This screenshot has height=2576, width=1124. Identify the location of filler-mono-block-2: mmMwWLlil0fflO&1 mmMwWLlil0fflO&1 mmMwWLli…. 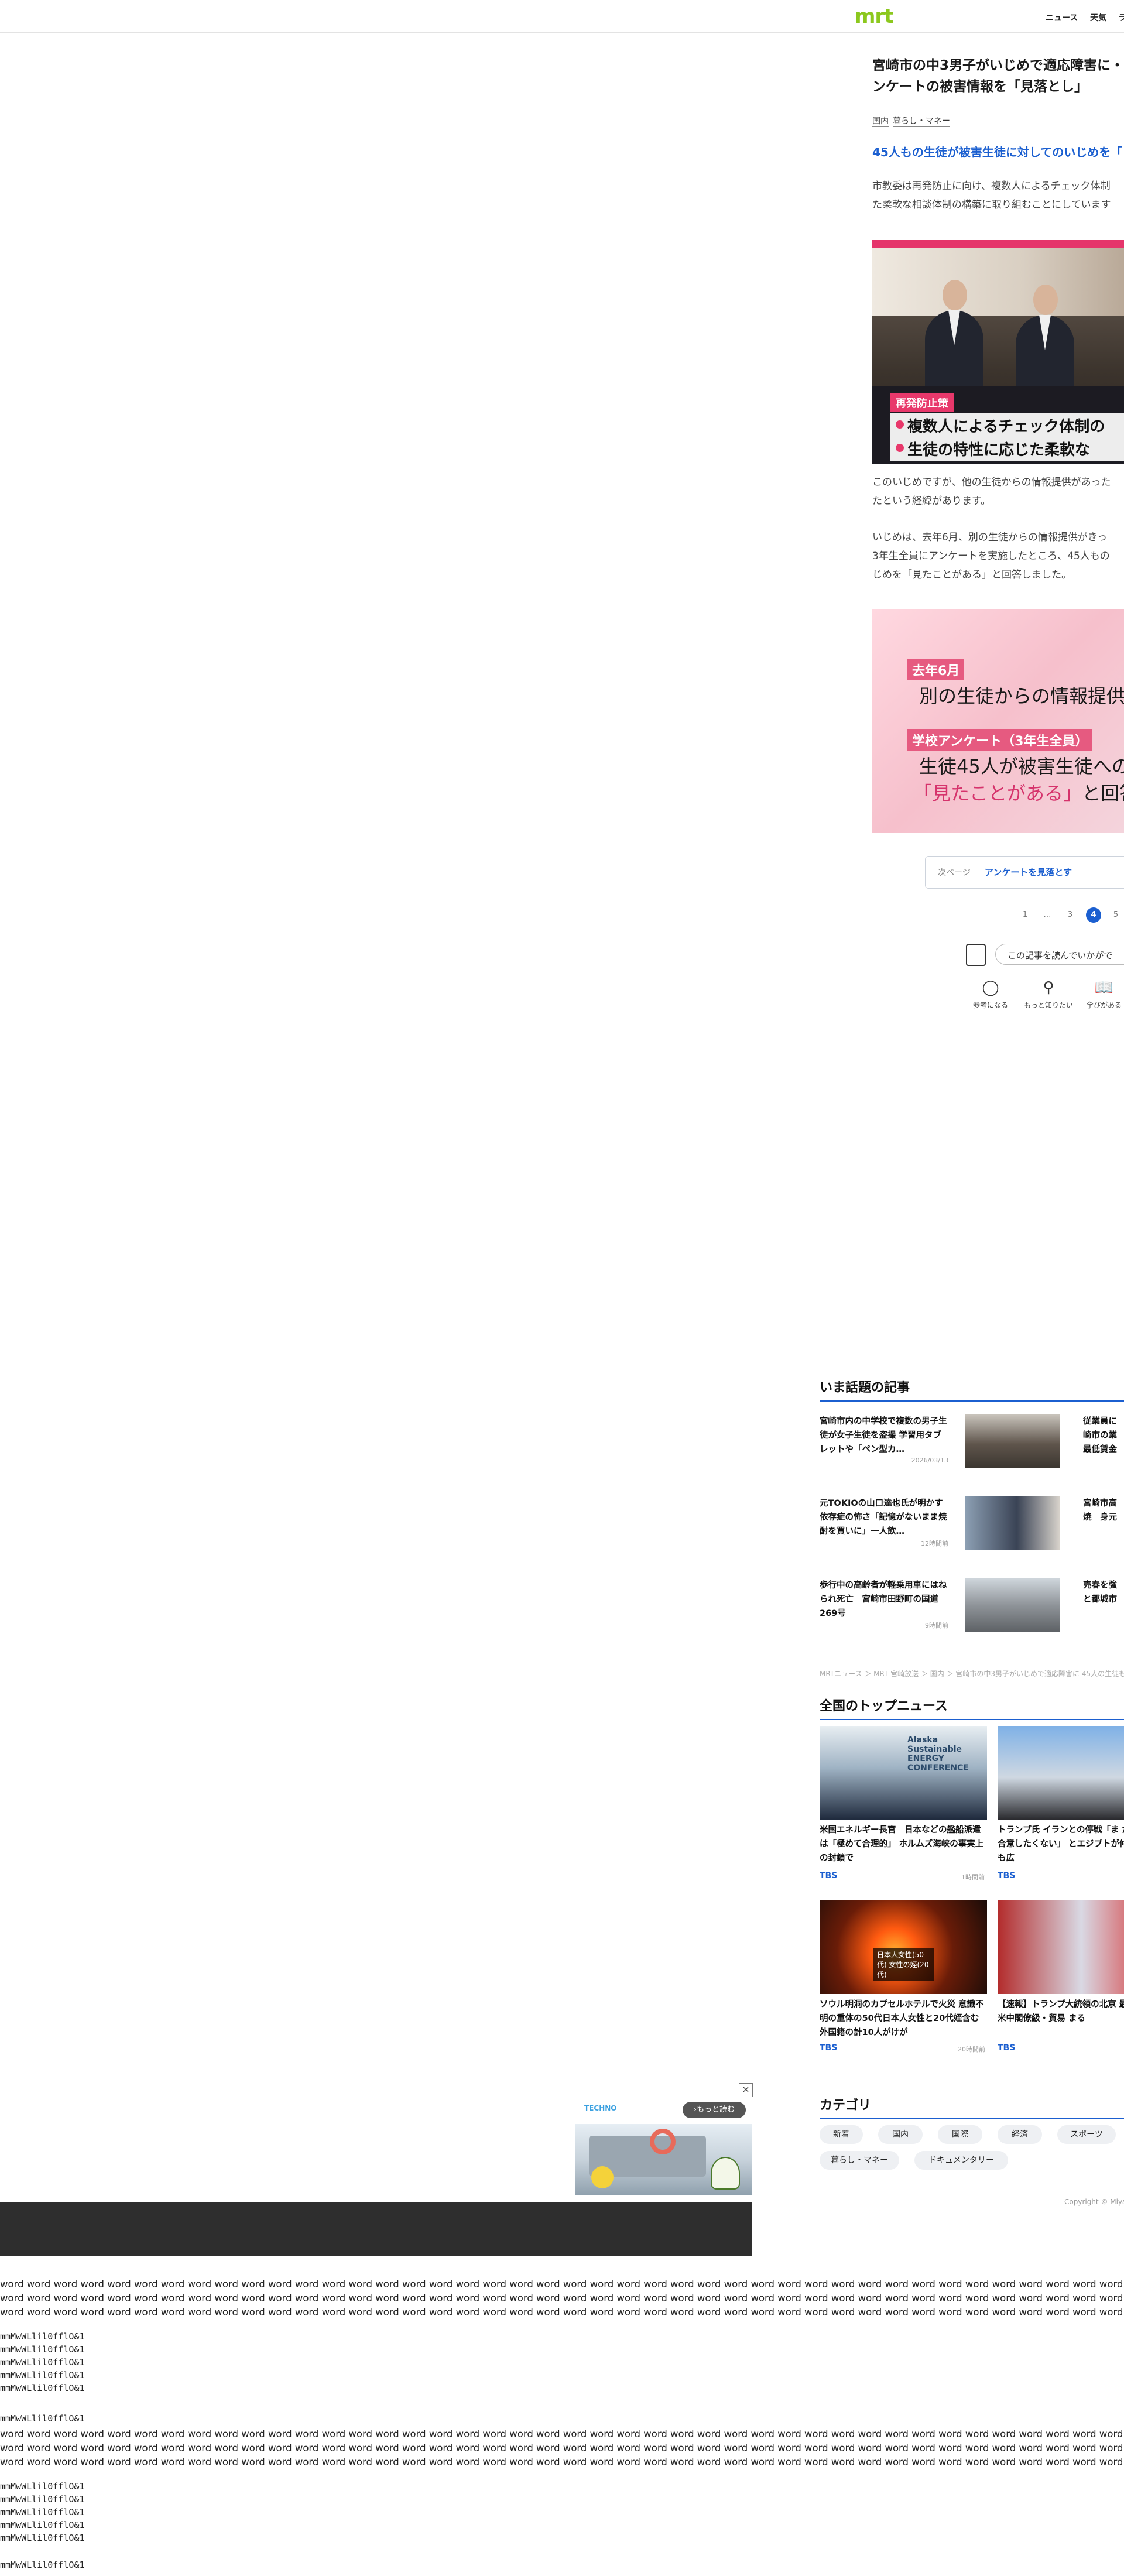
(43, 2512).